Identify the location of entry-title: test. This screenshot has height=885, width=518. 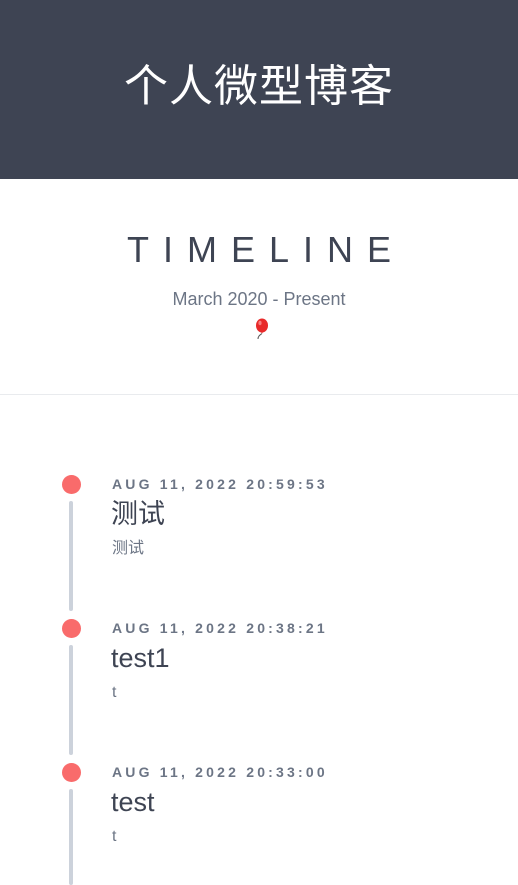
(133, 802).